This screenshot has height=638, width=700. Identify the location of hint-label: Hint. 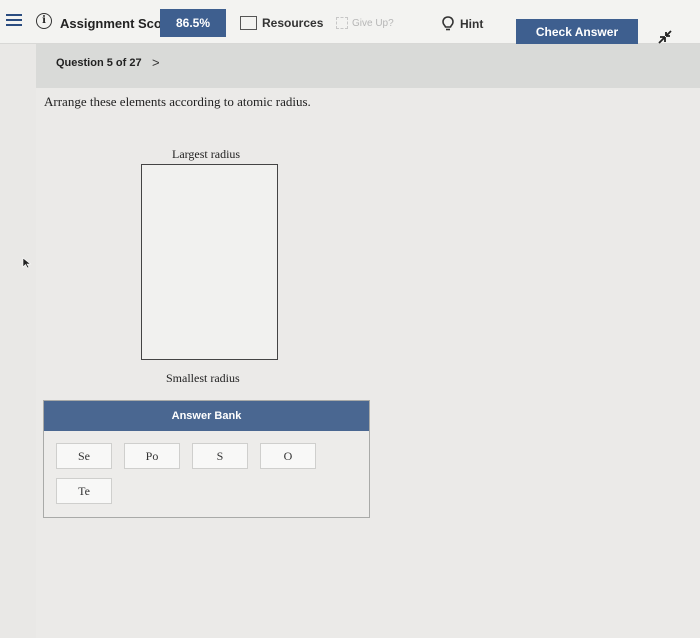
(472, 24).